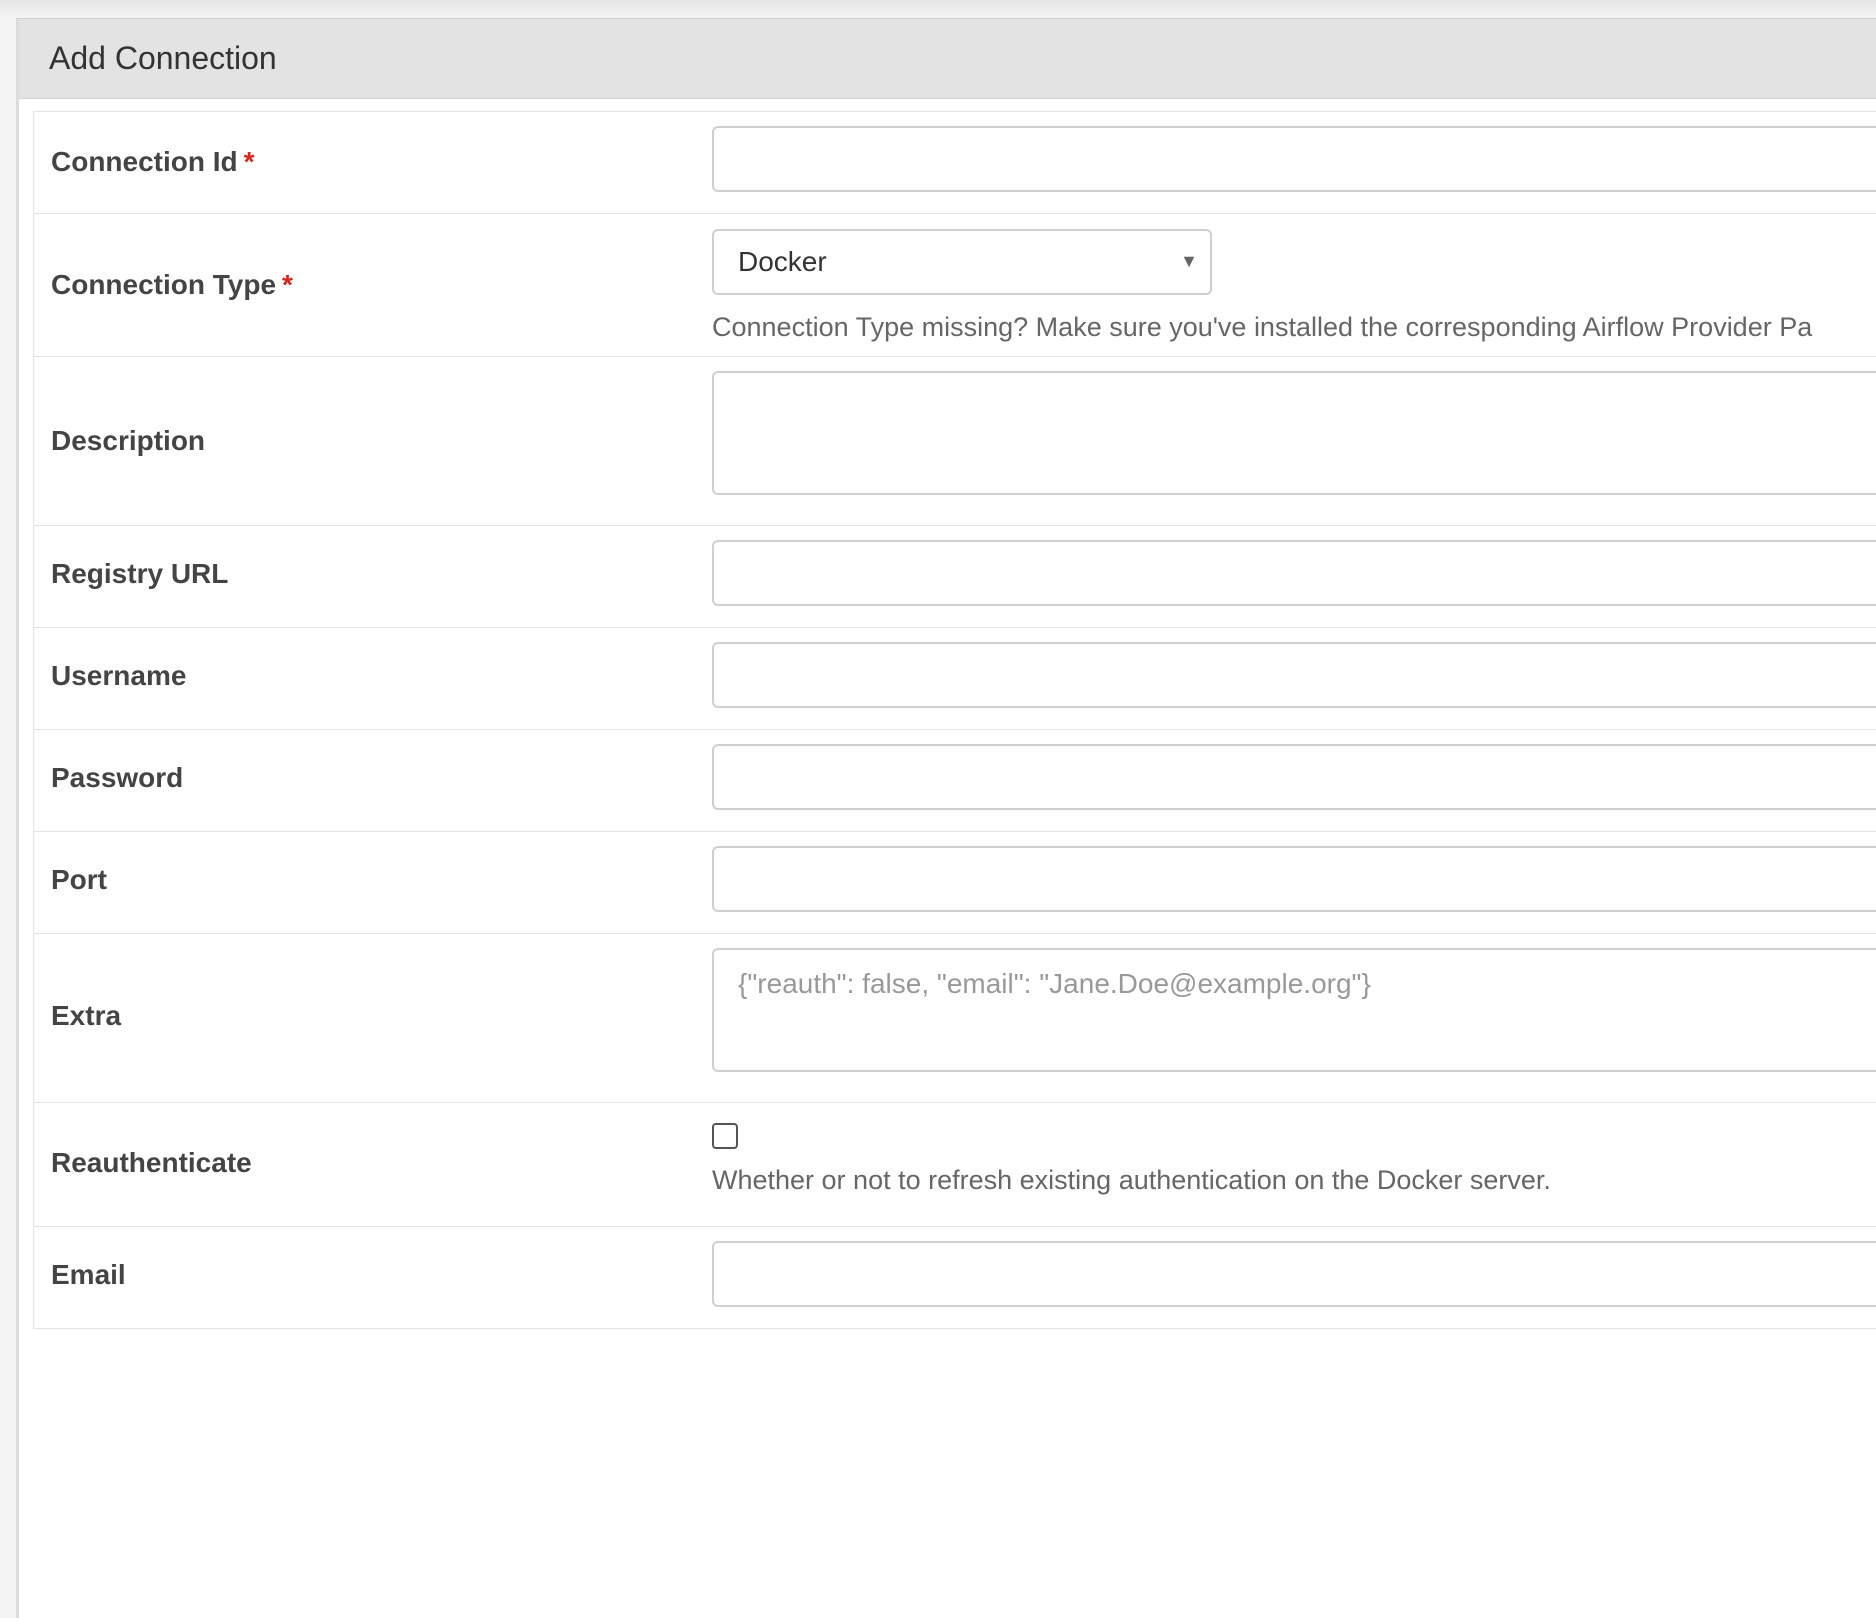 This screenshot has width=1876, height=1618. What do you see at coordinates (782, 261) in the screenshot?
I see `connection-type-selected-value: Docker` at bounding box center [782, 261].